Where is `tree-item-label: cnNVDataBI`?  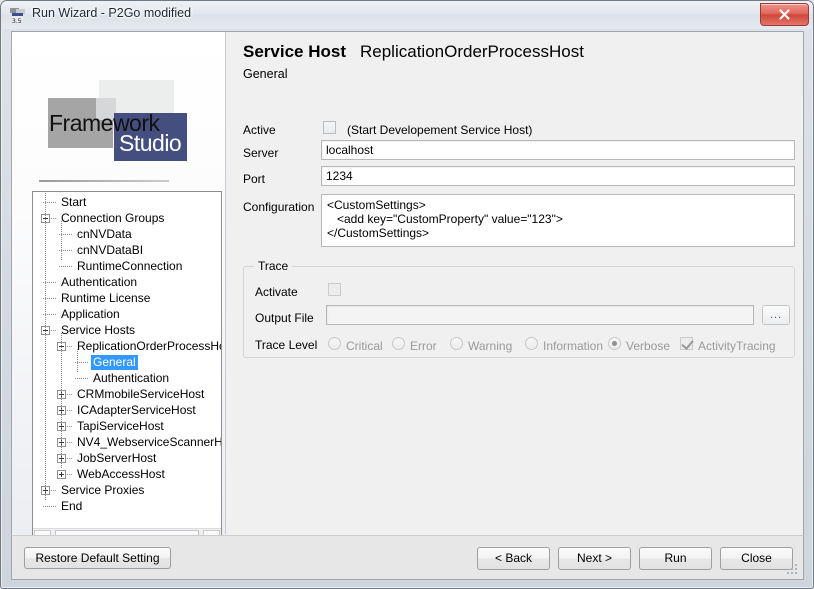 tree-item-label: cnNVDataBI is located at coordinates (110, 250).